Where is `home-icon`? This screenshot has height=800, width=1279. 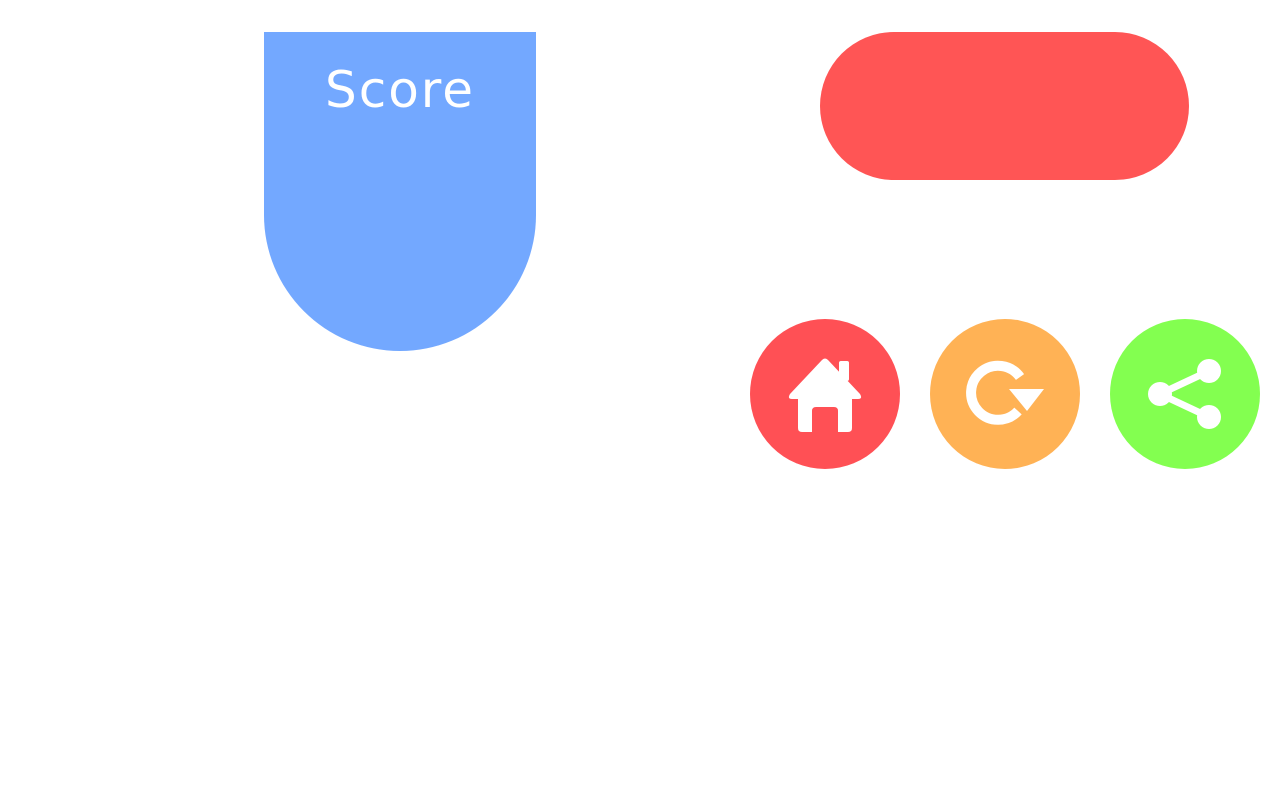 home-icon is located at coordinates (825, 396).